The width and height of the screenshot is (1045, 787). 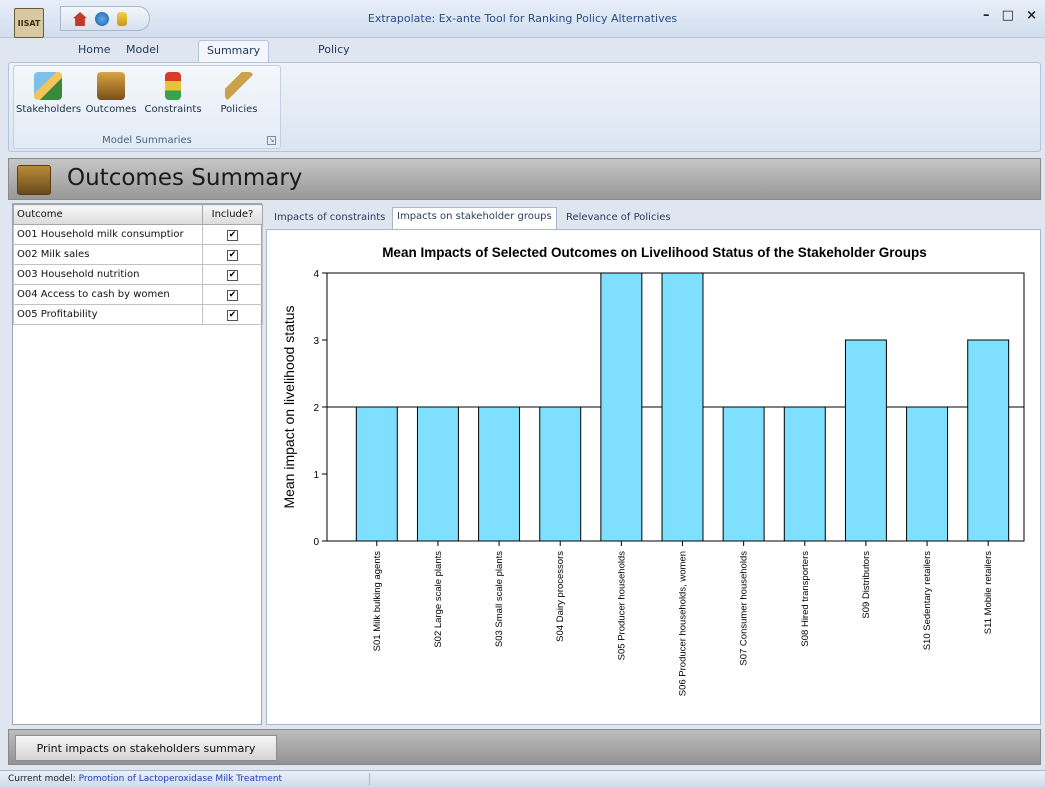 I want to click on table-row: O04 Access to cash by women ✔, so click(x=138, y=294).